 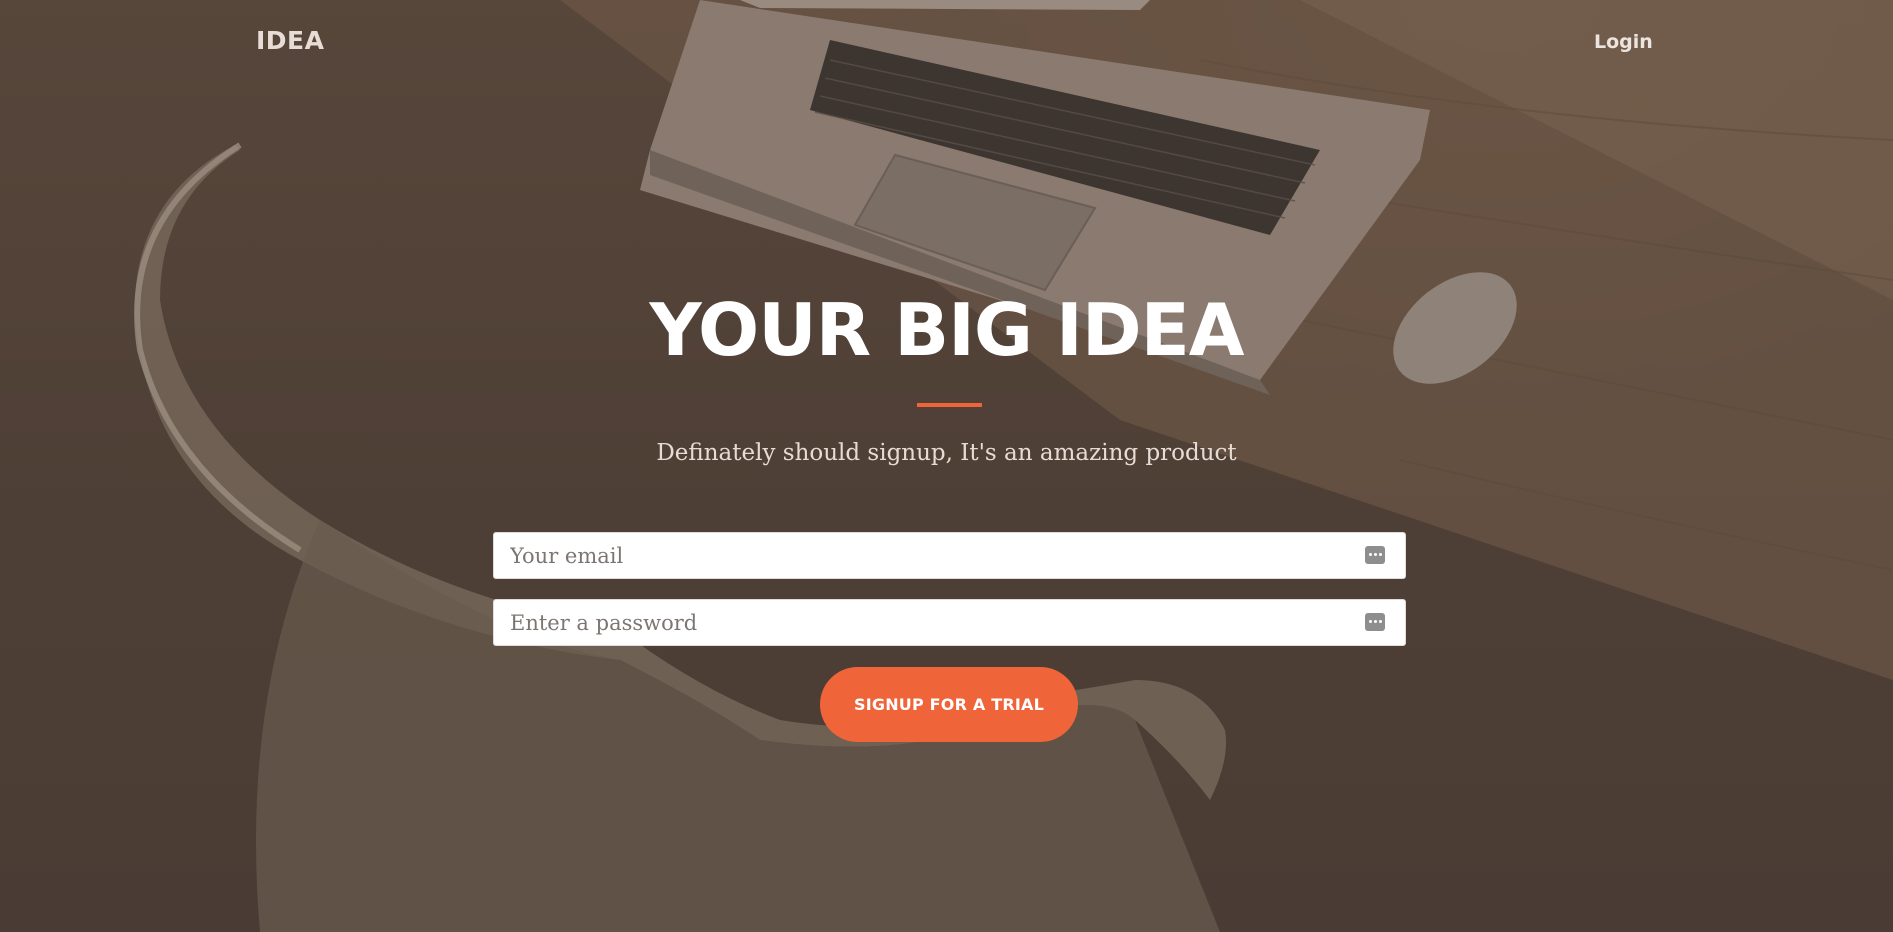 What do you see at coordinates (924, 622) in the screenshot?
I see `password-input` at bounding box center [924, 622].